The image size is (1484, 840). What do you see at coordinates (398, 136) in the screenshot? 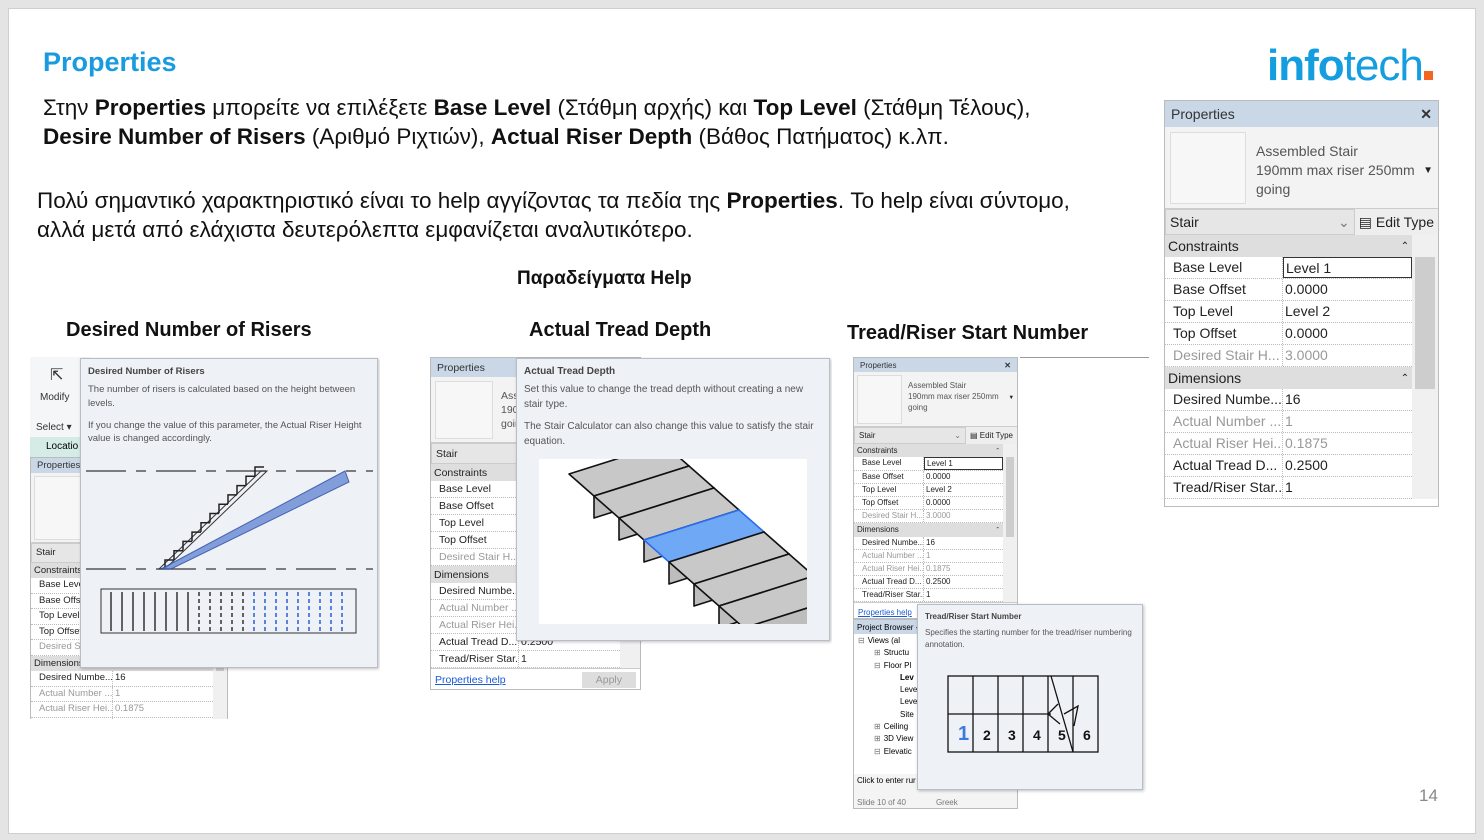
I see `text-run: (Αριθμό Ριχτιών),` at bounding box center [398, 136].